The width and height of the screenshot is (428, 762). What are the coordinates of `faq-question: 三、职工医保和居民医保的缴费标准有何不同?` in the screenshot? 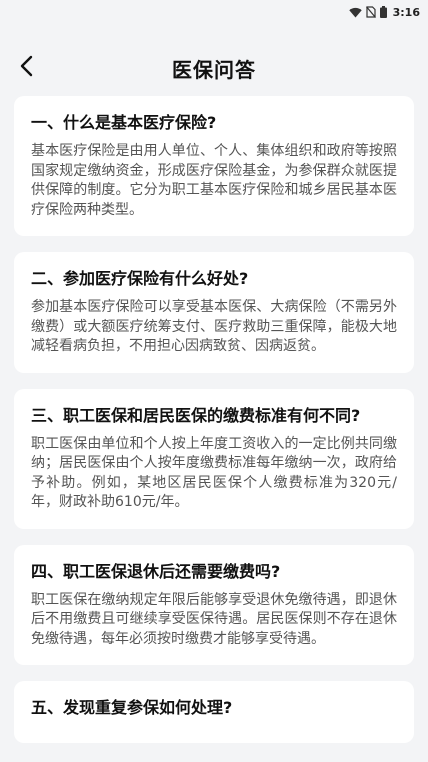 It's located at (196, 415).